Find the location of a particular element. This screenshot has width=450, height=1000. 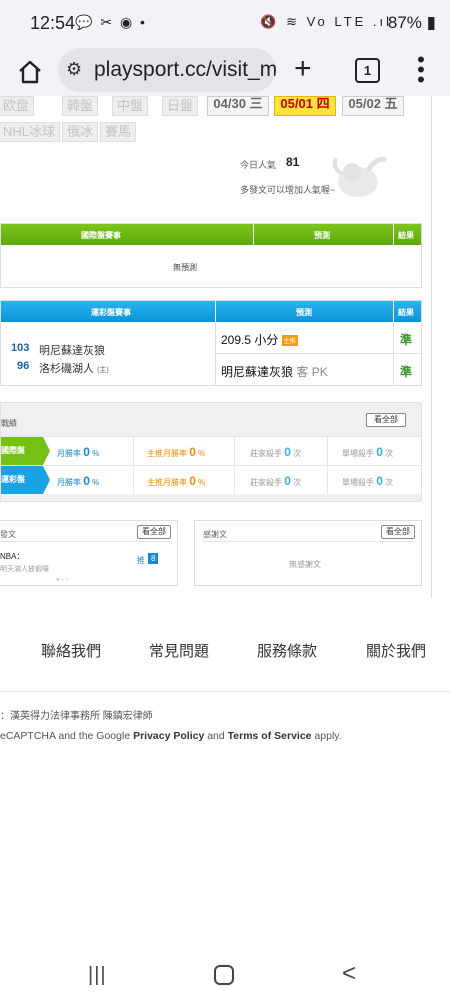

no-thanks-text: 無感謝文 is located at coordinates (305, 564).